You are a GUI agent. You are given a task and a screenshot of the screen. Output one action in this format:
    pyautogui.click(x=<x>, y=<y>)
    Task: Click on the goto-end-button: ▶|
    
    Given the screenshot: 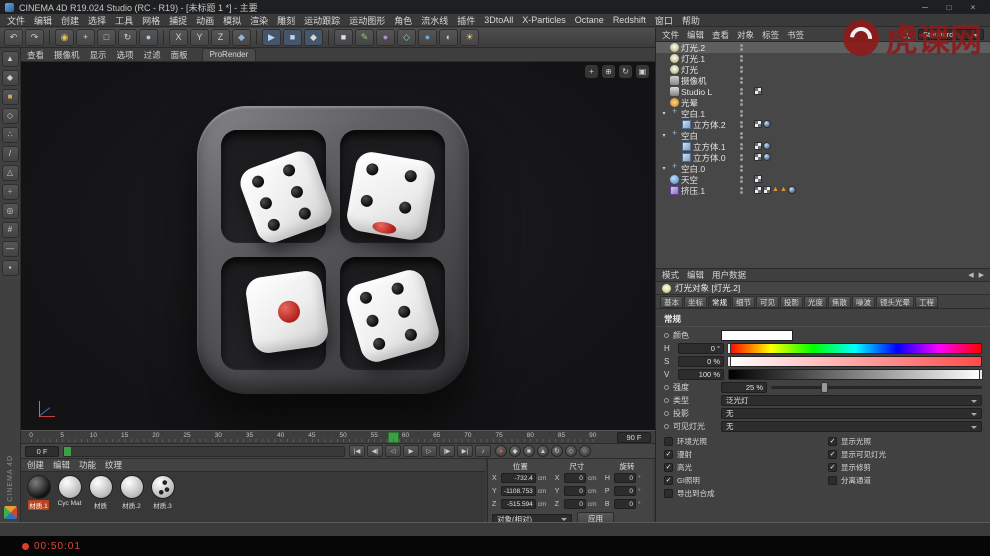 What is the action you would take?
    pyautogui.click(x=465, y=451)
    